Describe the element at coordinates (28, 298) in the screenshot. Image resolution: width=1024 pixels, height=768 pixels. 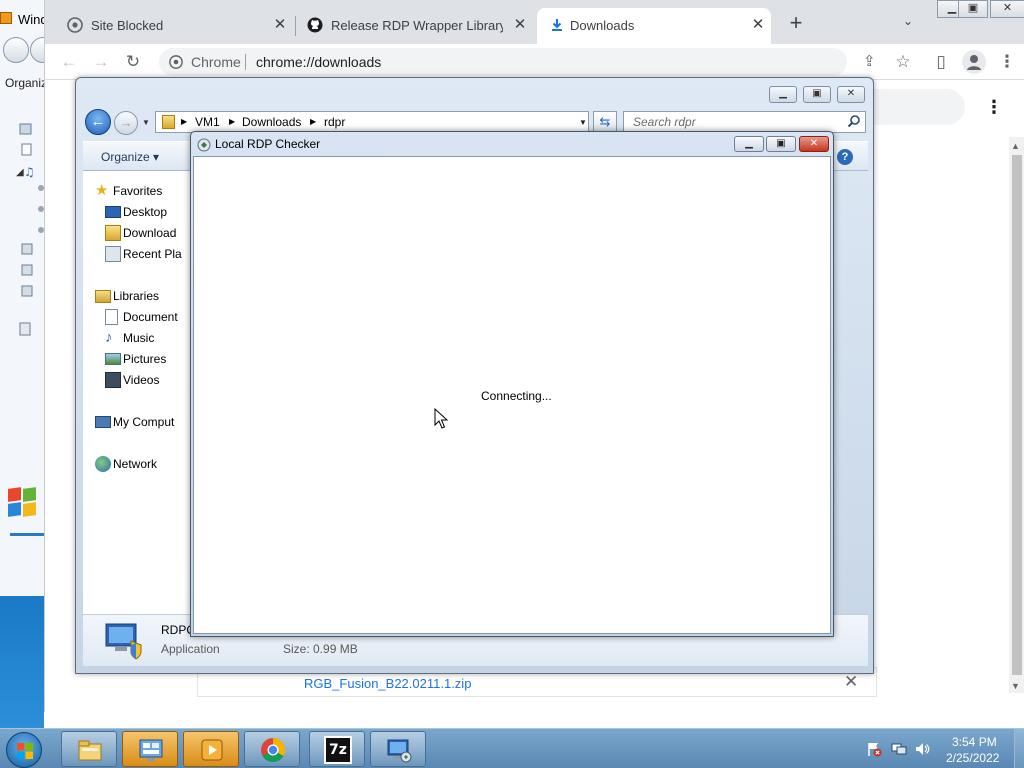
I see `background-explorer-window: Windo Organiz ◢ ♫` at that location.